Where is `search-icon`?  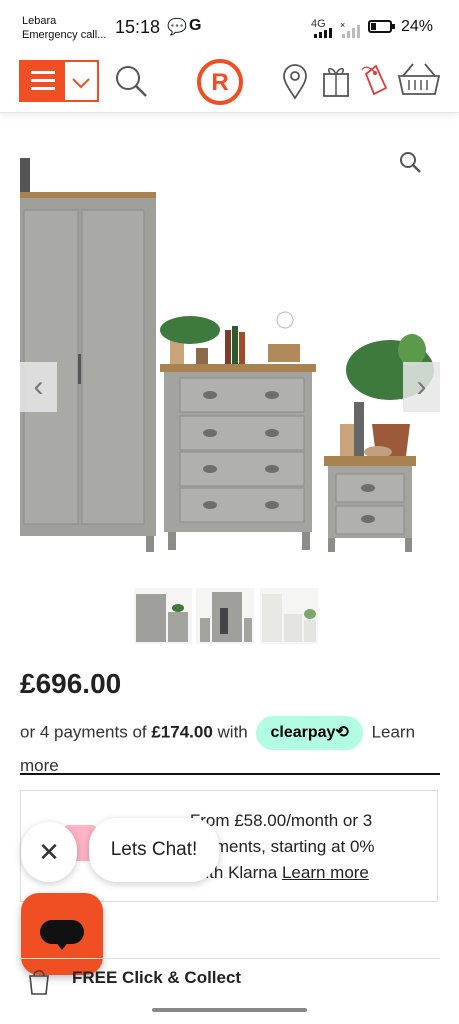 search-icon is located at coordinates (131, 81).